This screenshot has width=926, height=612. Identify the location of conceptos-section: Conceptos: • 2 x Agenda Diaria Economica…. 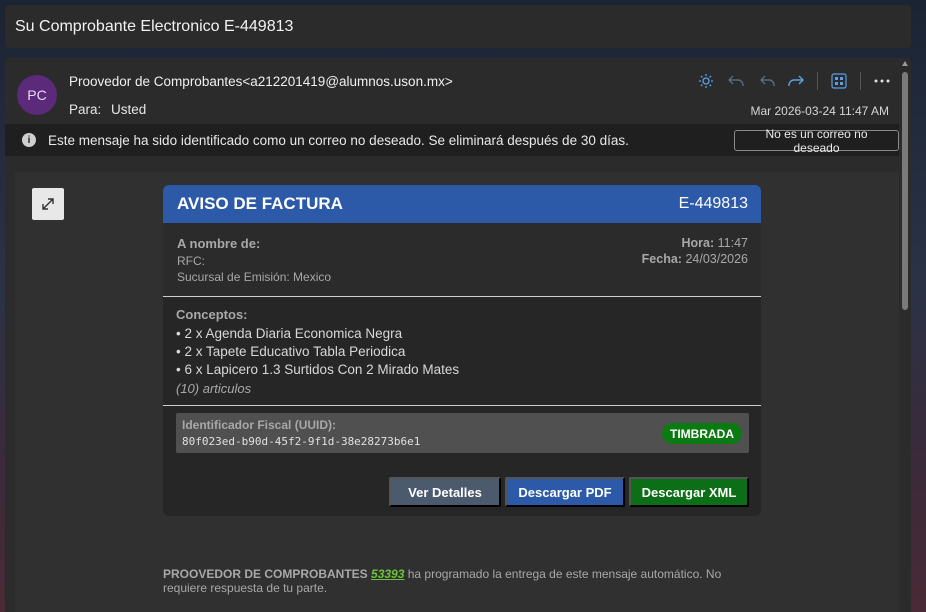
(462, 351).